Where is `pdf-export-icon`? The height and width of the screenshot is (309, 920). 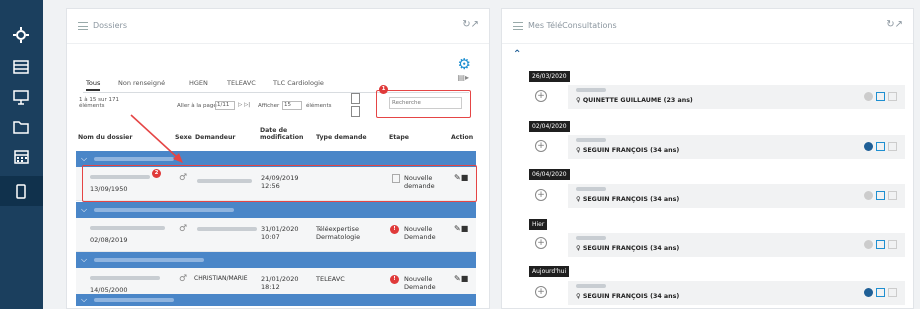
pdf-export-icon is located at coordinates (355, 98).